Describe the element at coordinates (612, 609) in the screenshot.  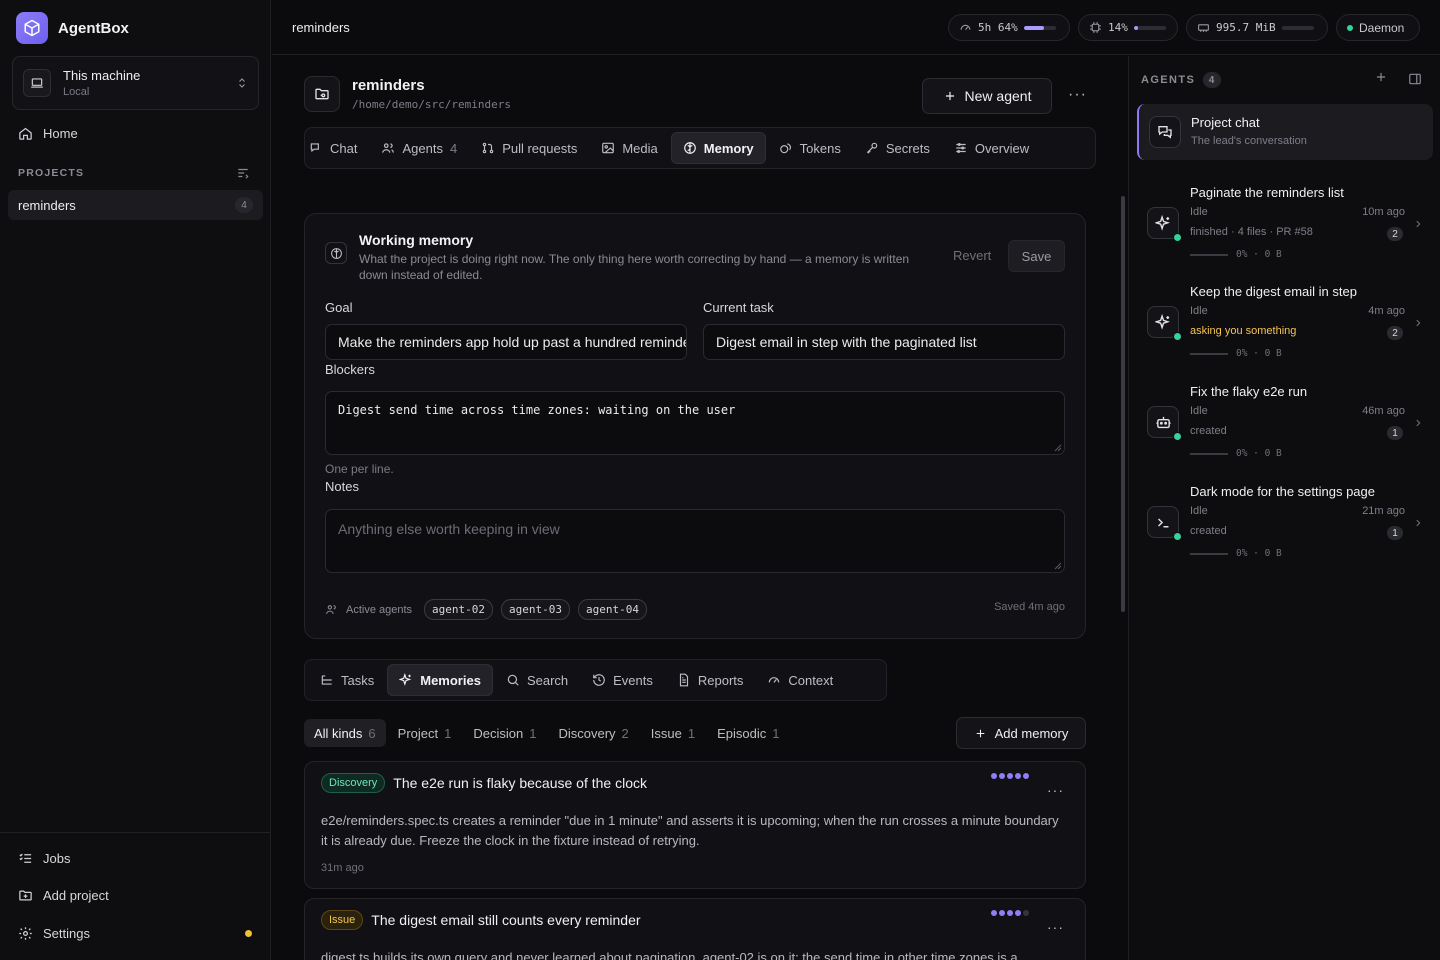
I see `agent-chip: agent-04` at that location.